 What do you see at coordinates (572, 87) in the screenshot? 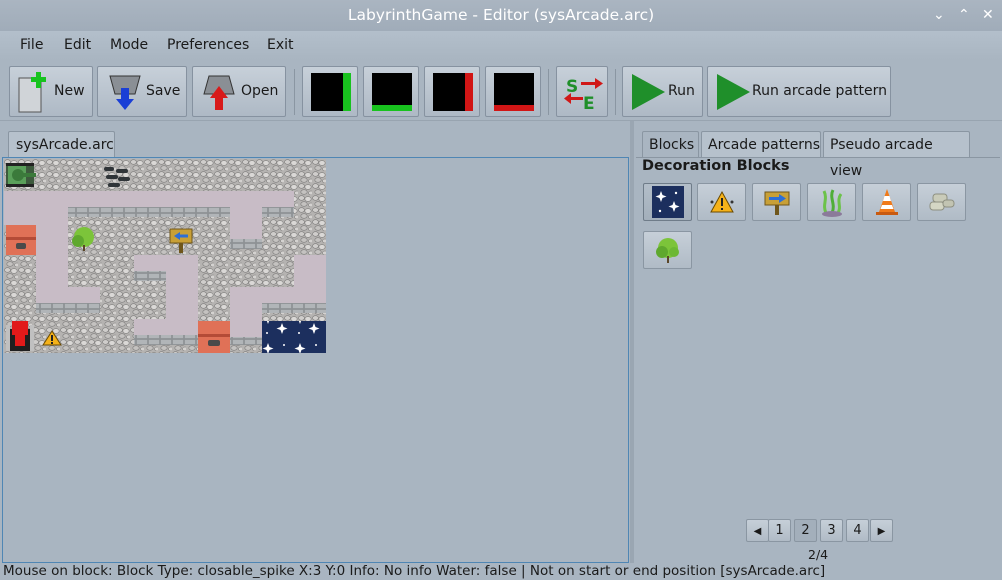
I see `svg-text: S` at bounding box center [572, 87].